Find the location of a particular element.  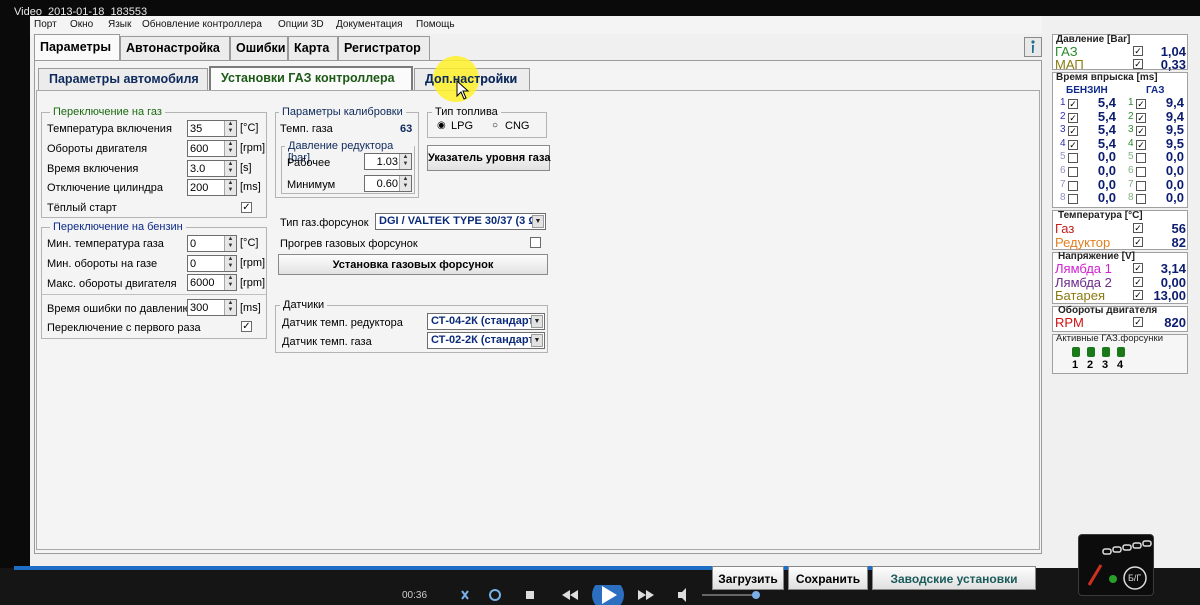

gas-sensor-select: СТ-02-2К (стандарт ▼ is located at coordinates (486, 340).